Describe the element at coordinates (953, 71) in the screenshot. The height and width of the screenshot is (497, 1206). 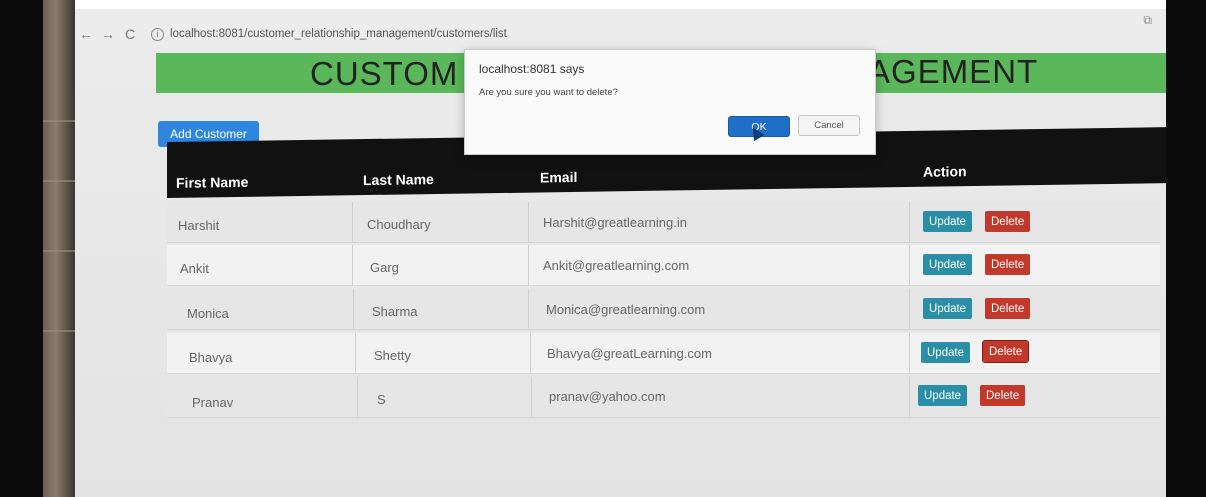
I see `page-title-right: AGEMENT` at that location.